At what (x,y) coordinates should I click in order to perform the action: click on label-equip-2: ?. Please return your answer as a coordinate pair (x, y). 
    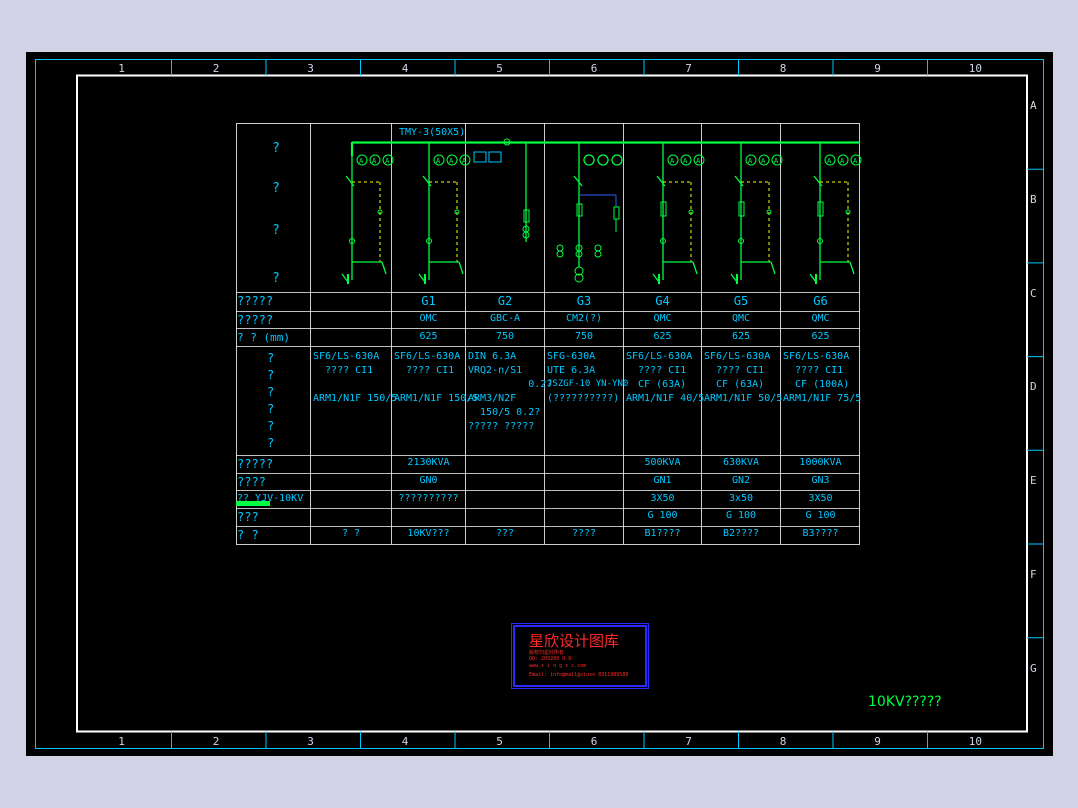
    Looking at the image, I should click on (271, 375).